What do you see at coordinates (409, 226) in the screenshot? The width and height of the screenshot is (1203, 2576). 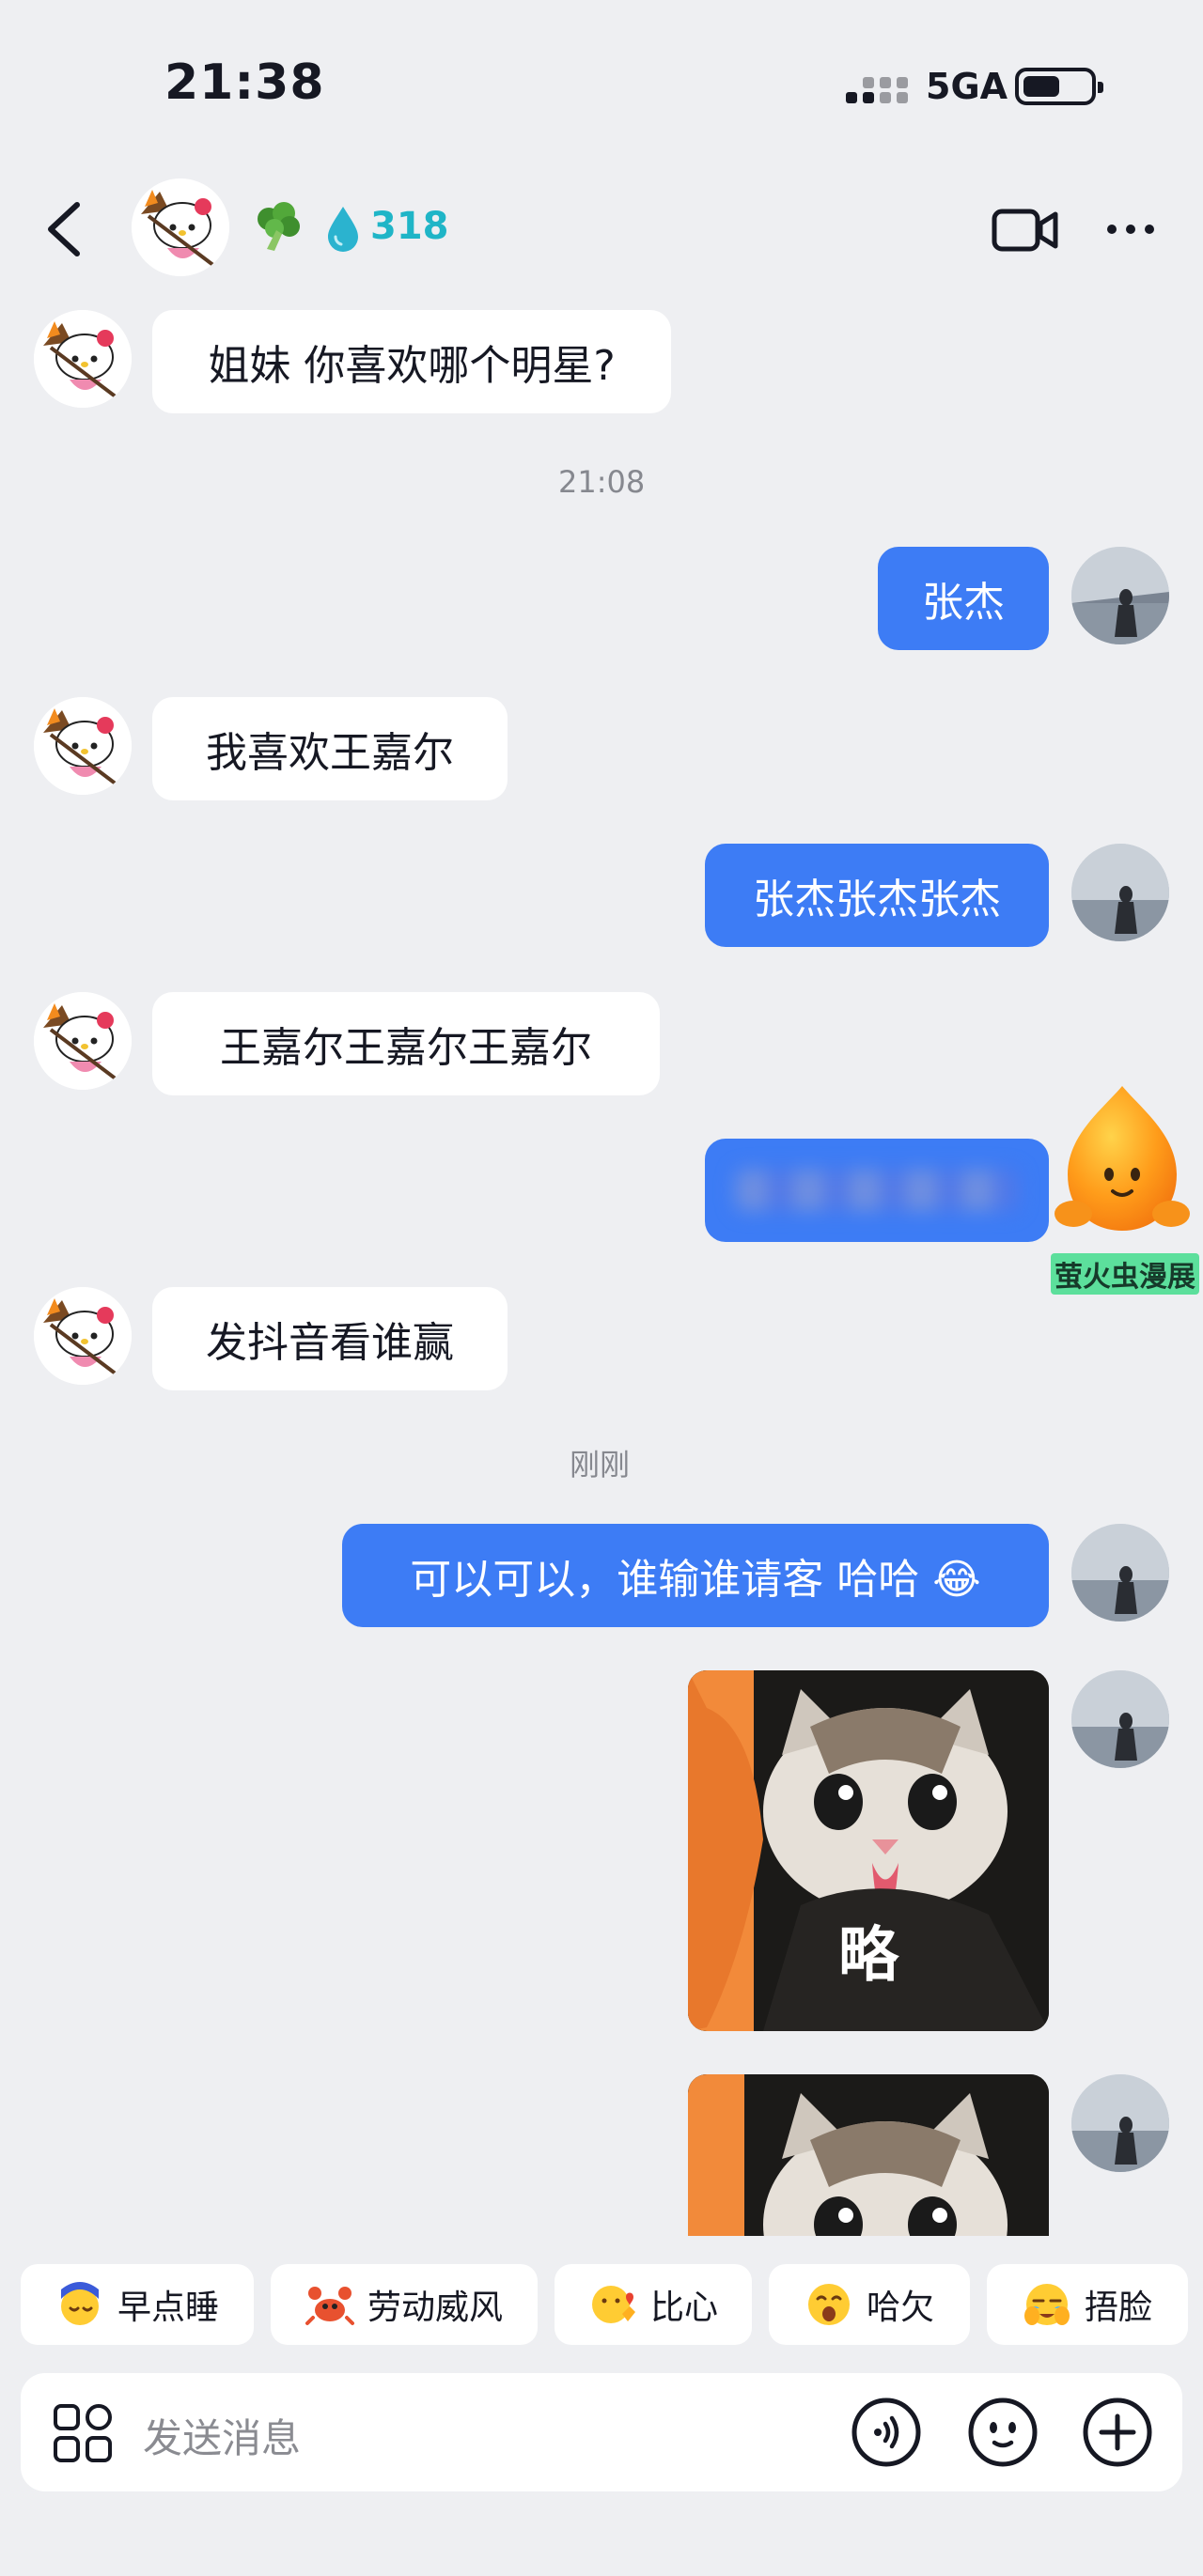 I see `streak-count: 318` at bounding box center [409, 226].